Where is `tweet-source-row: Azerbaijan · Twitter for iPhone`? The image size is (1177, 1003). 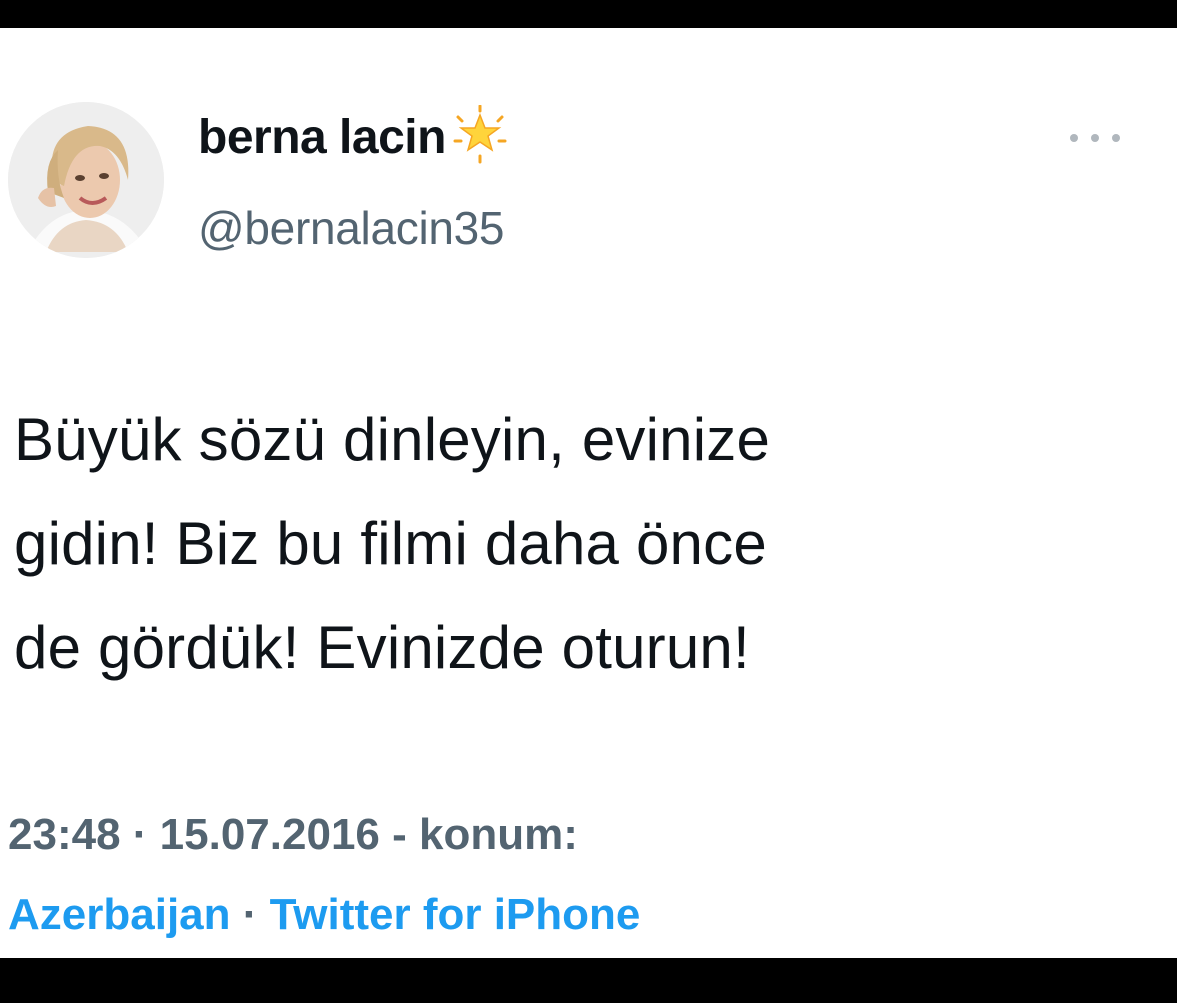
tweet-source-row: Azerbaijan · Twitter for iPhone is located at coordinates (324, 915).